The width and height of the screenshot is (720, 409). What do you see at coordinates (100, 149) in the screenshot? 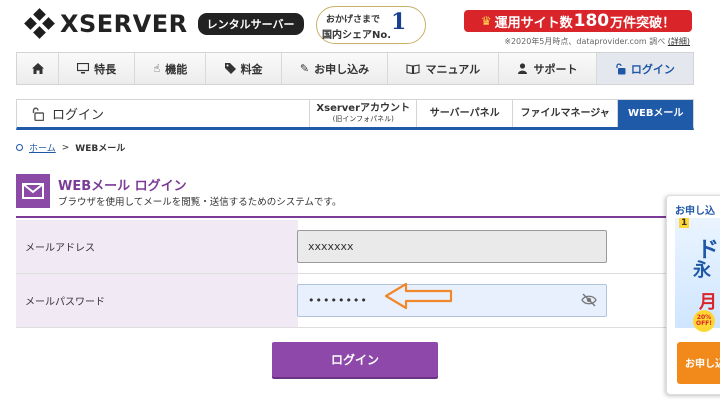
I see `breadcrumb-current: WEBメール` at bounding box center [100, 149].